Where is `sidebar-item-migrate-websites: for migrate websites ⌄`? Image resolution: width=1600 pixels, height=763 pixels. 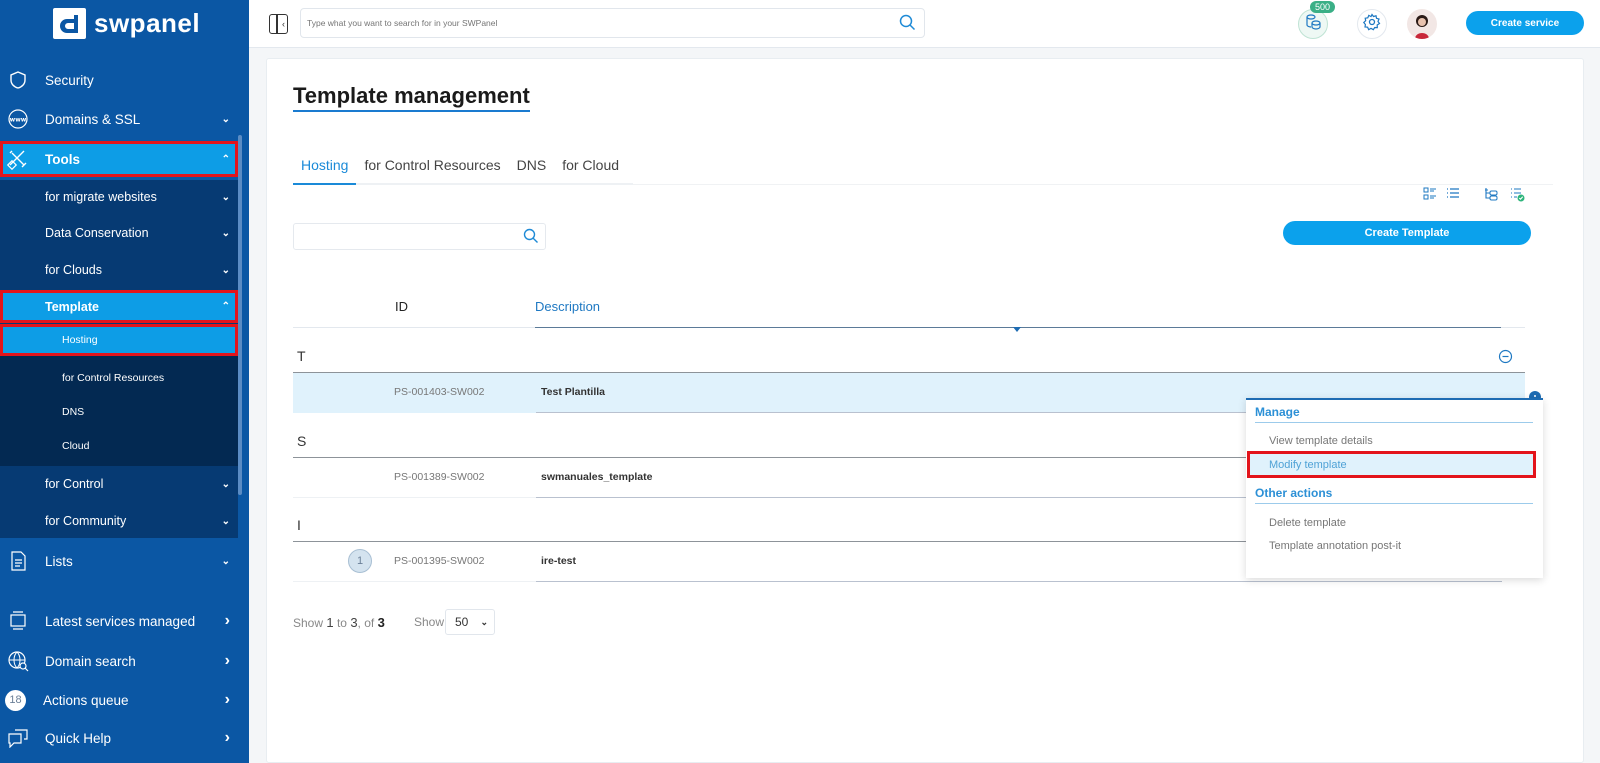 sidebar-item-migrate-websites: for migrate websites ⌄ is located at coordinates (119, 197).